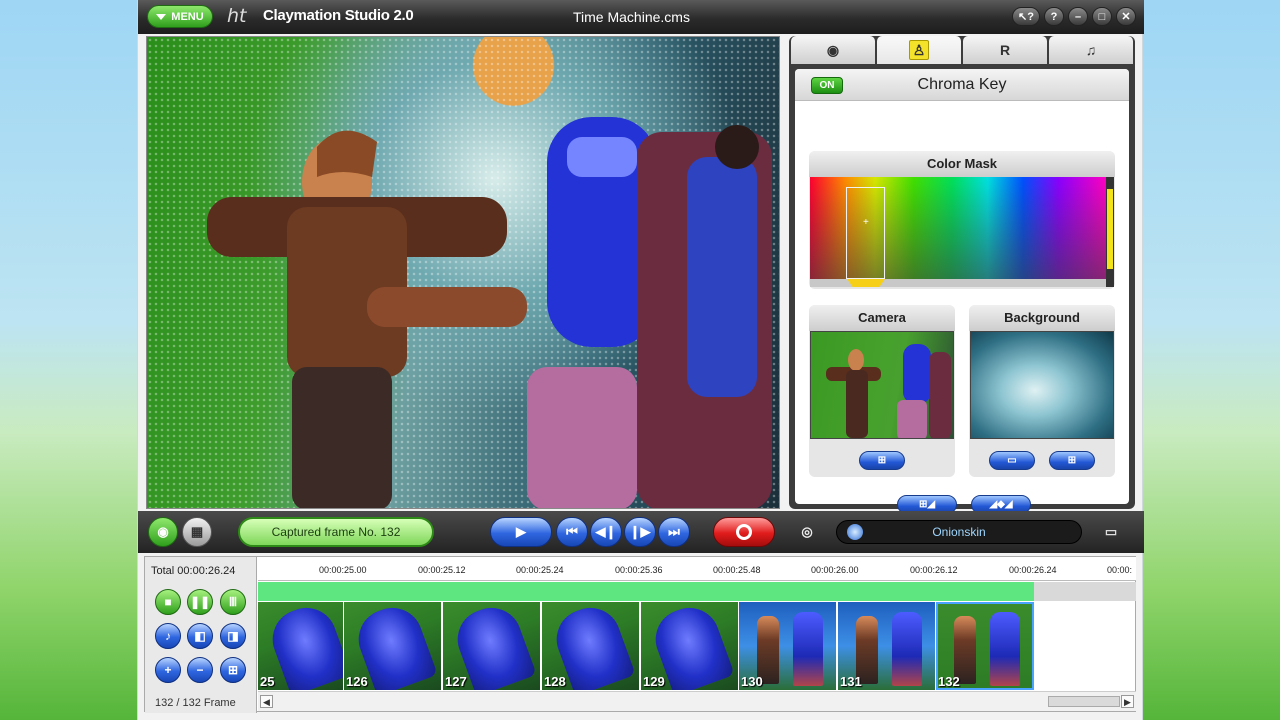  Describe the element at coordinates (161, 16) in the screenshot. I see `menu-arrow-icon` at that location.